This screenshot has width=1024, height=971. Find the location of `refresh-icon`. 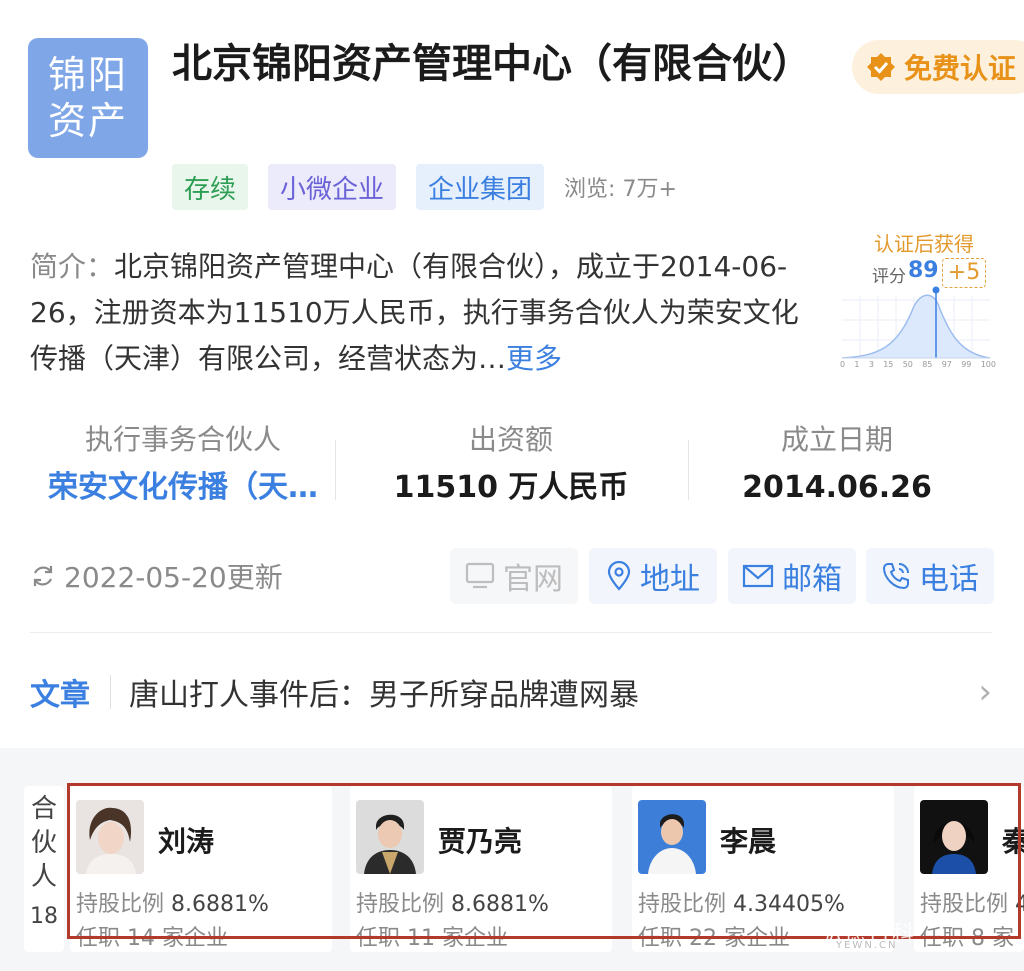

refresh-icon is located at coordinates (43, 576).